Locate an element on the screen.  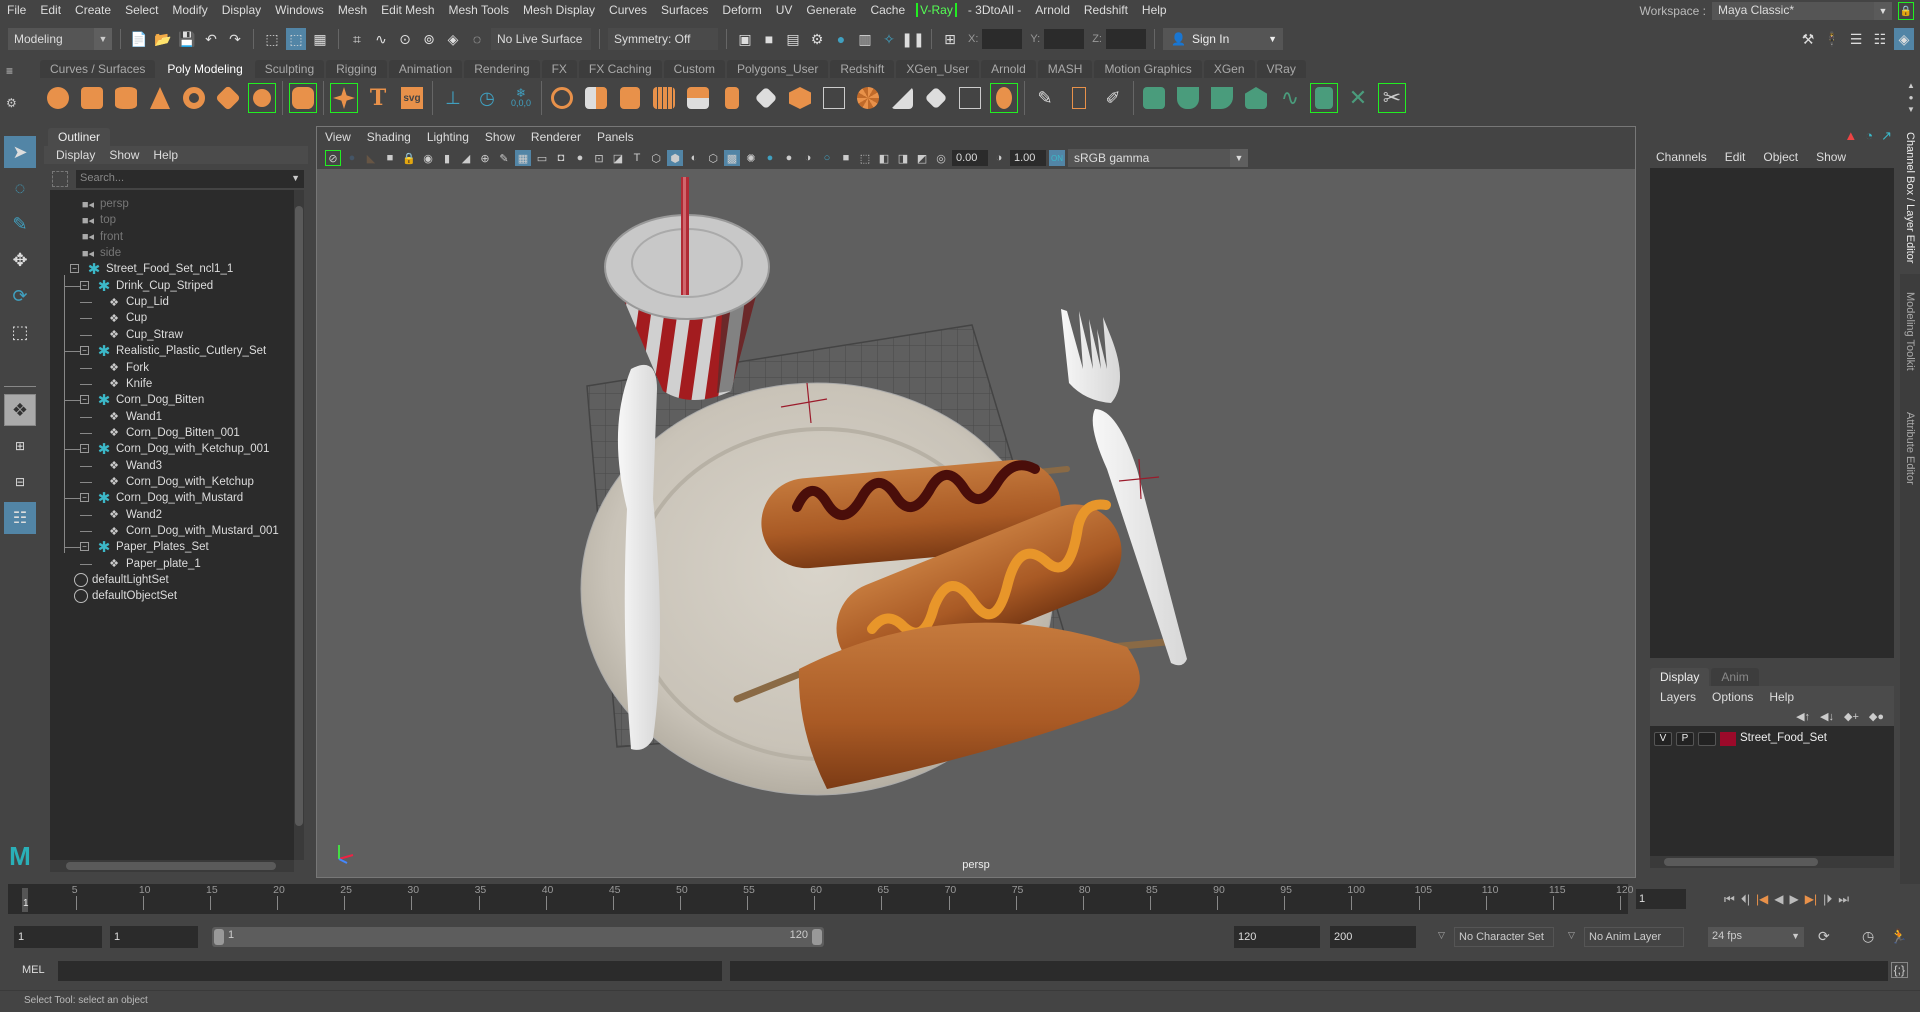
depth-of-field-icon: ■ is located at coordinates (846, 158).